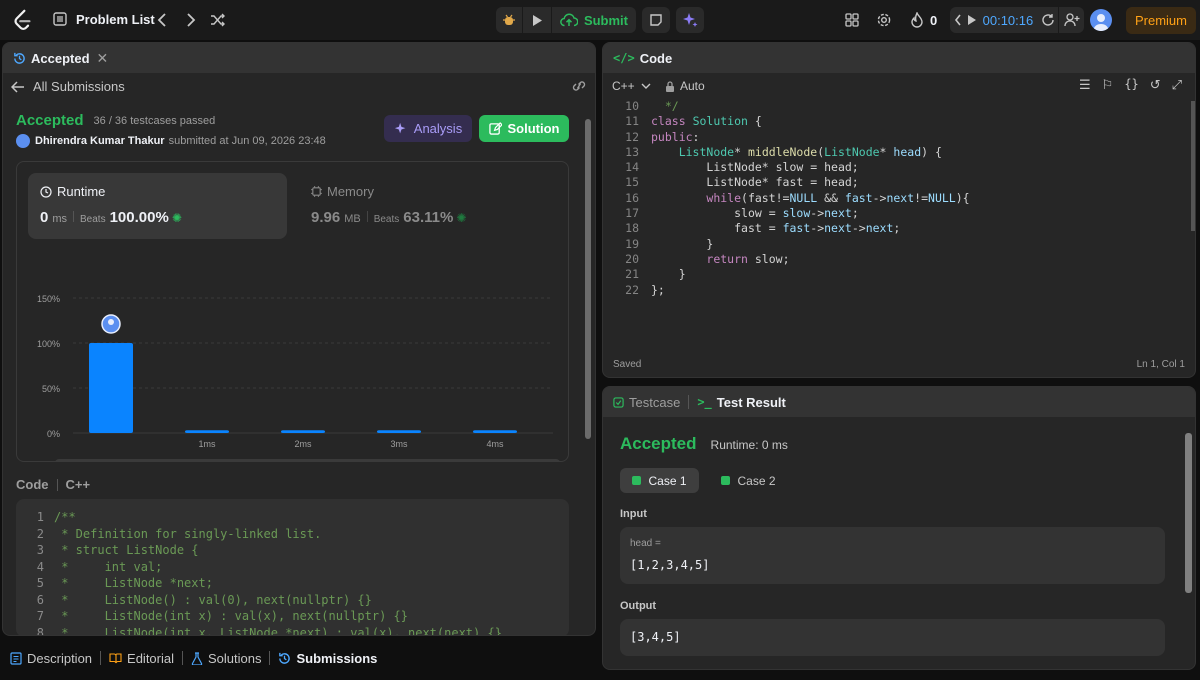 The width and height of the screenshot is (1200, 680). Describe the element at coordinates (1161, 20) in the screenshot. I see `premium-button: Premium` at that location.